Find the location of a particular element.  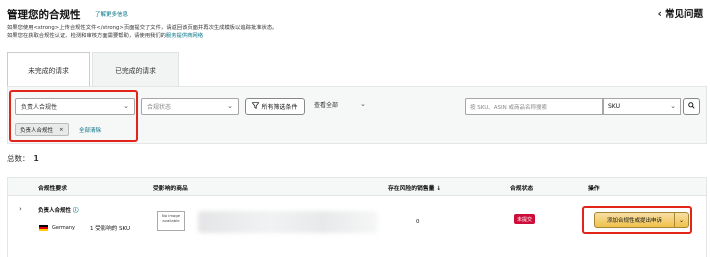

tab-open-requests: 未完成的请求 is located at coordinates (48, 69).